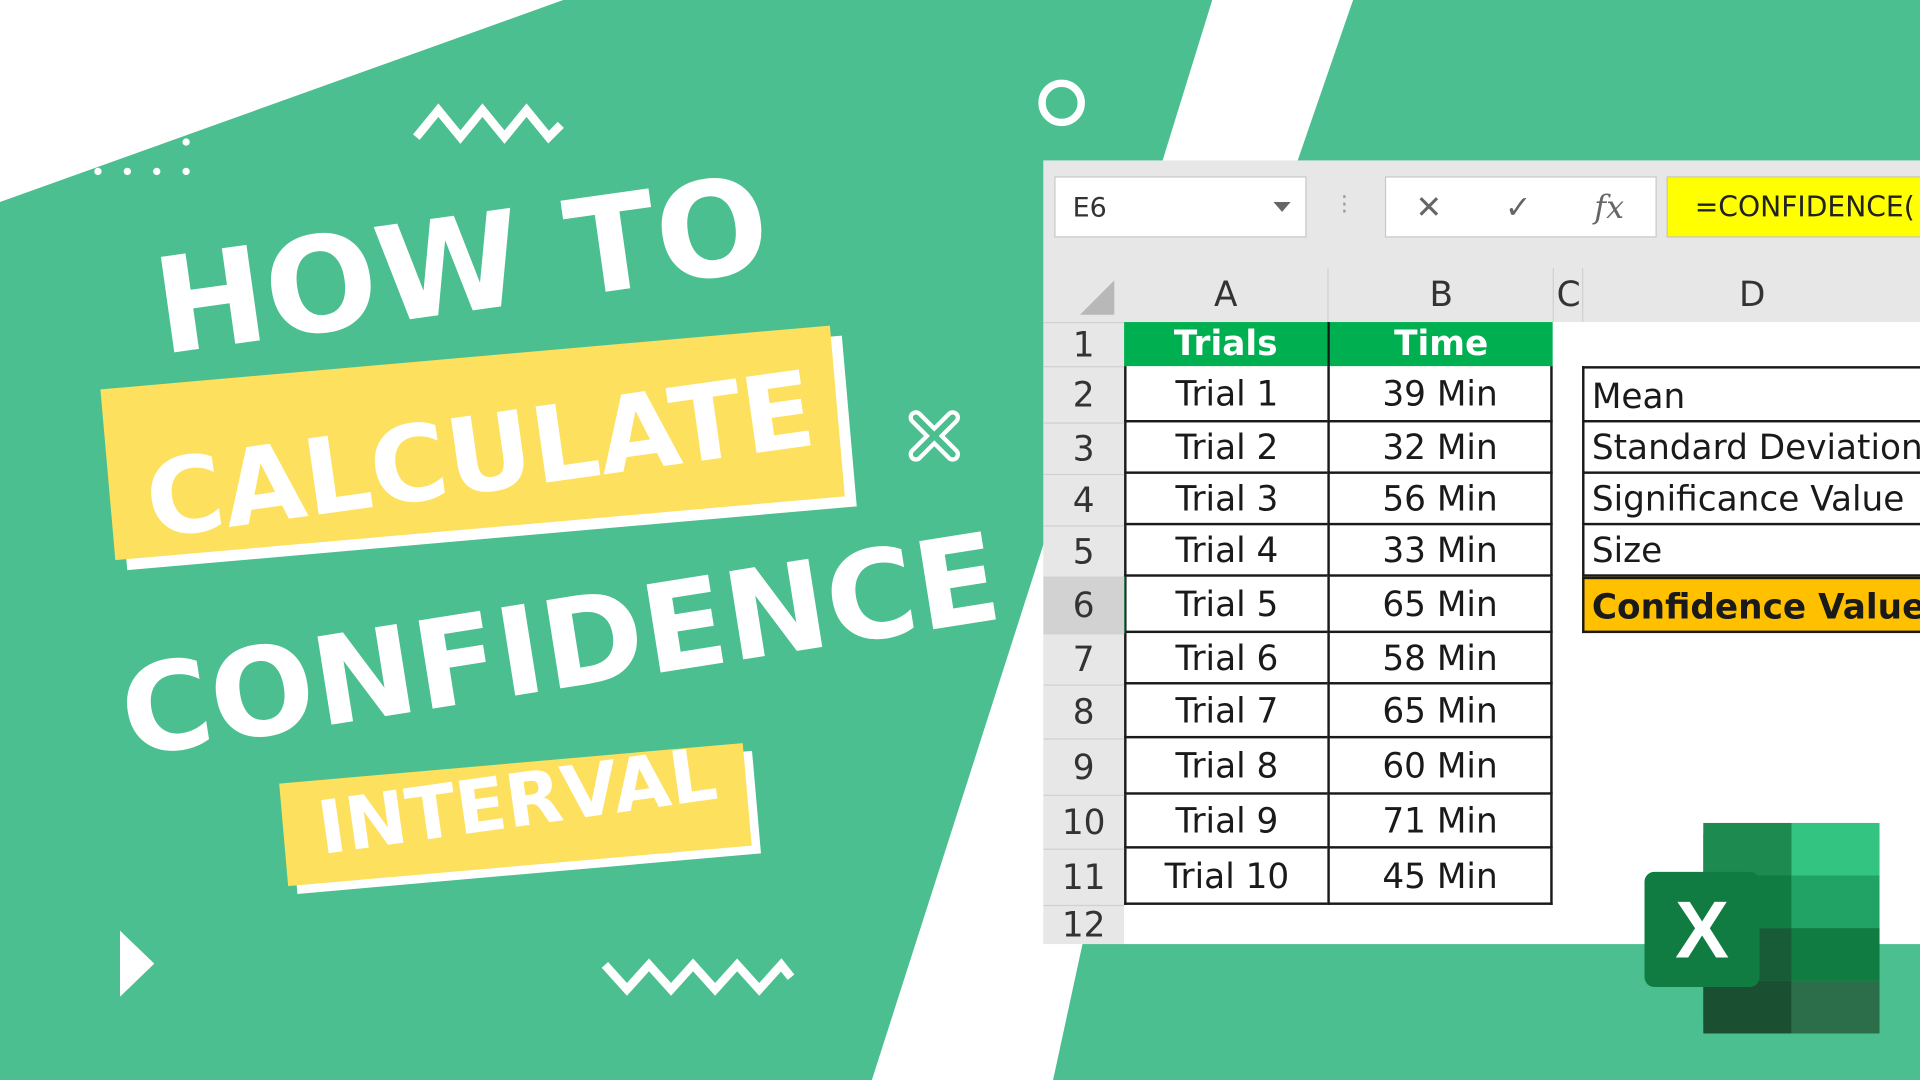  I want to click on formula-buttons: ✕ ✓ fx, so click(1520, 207).